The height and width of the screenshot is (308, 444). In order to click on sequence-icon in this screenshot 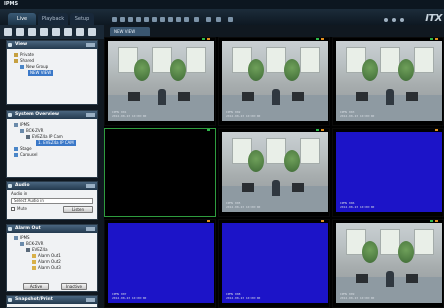, I will do `click(208, 19)`.